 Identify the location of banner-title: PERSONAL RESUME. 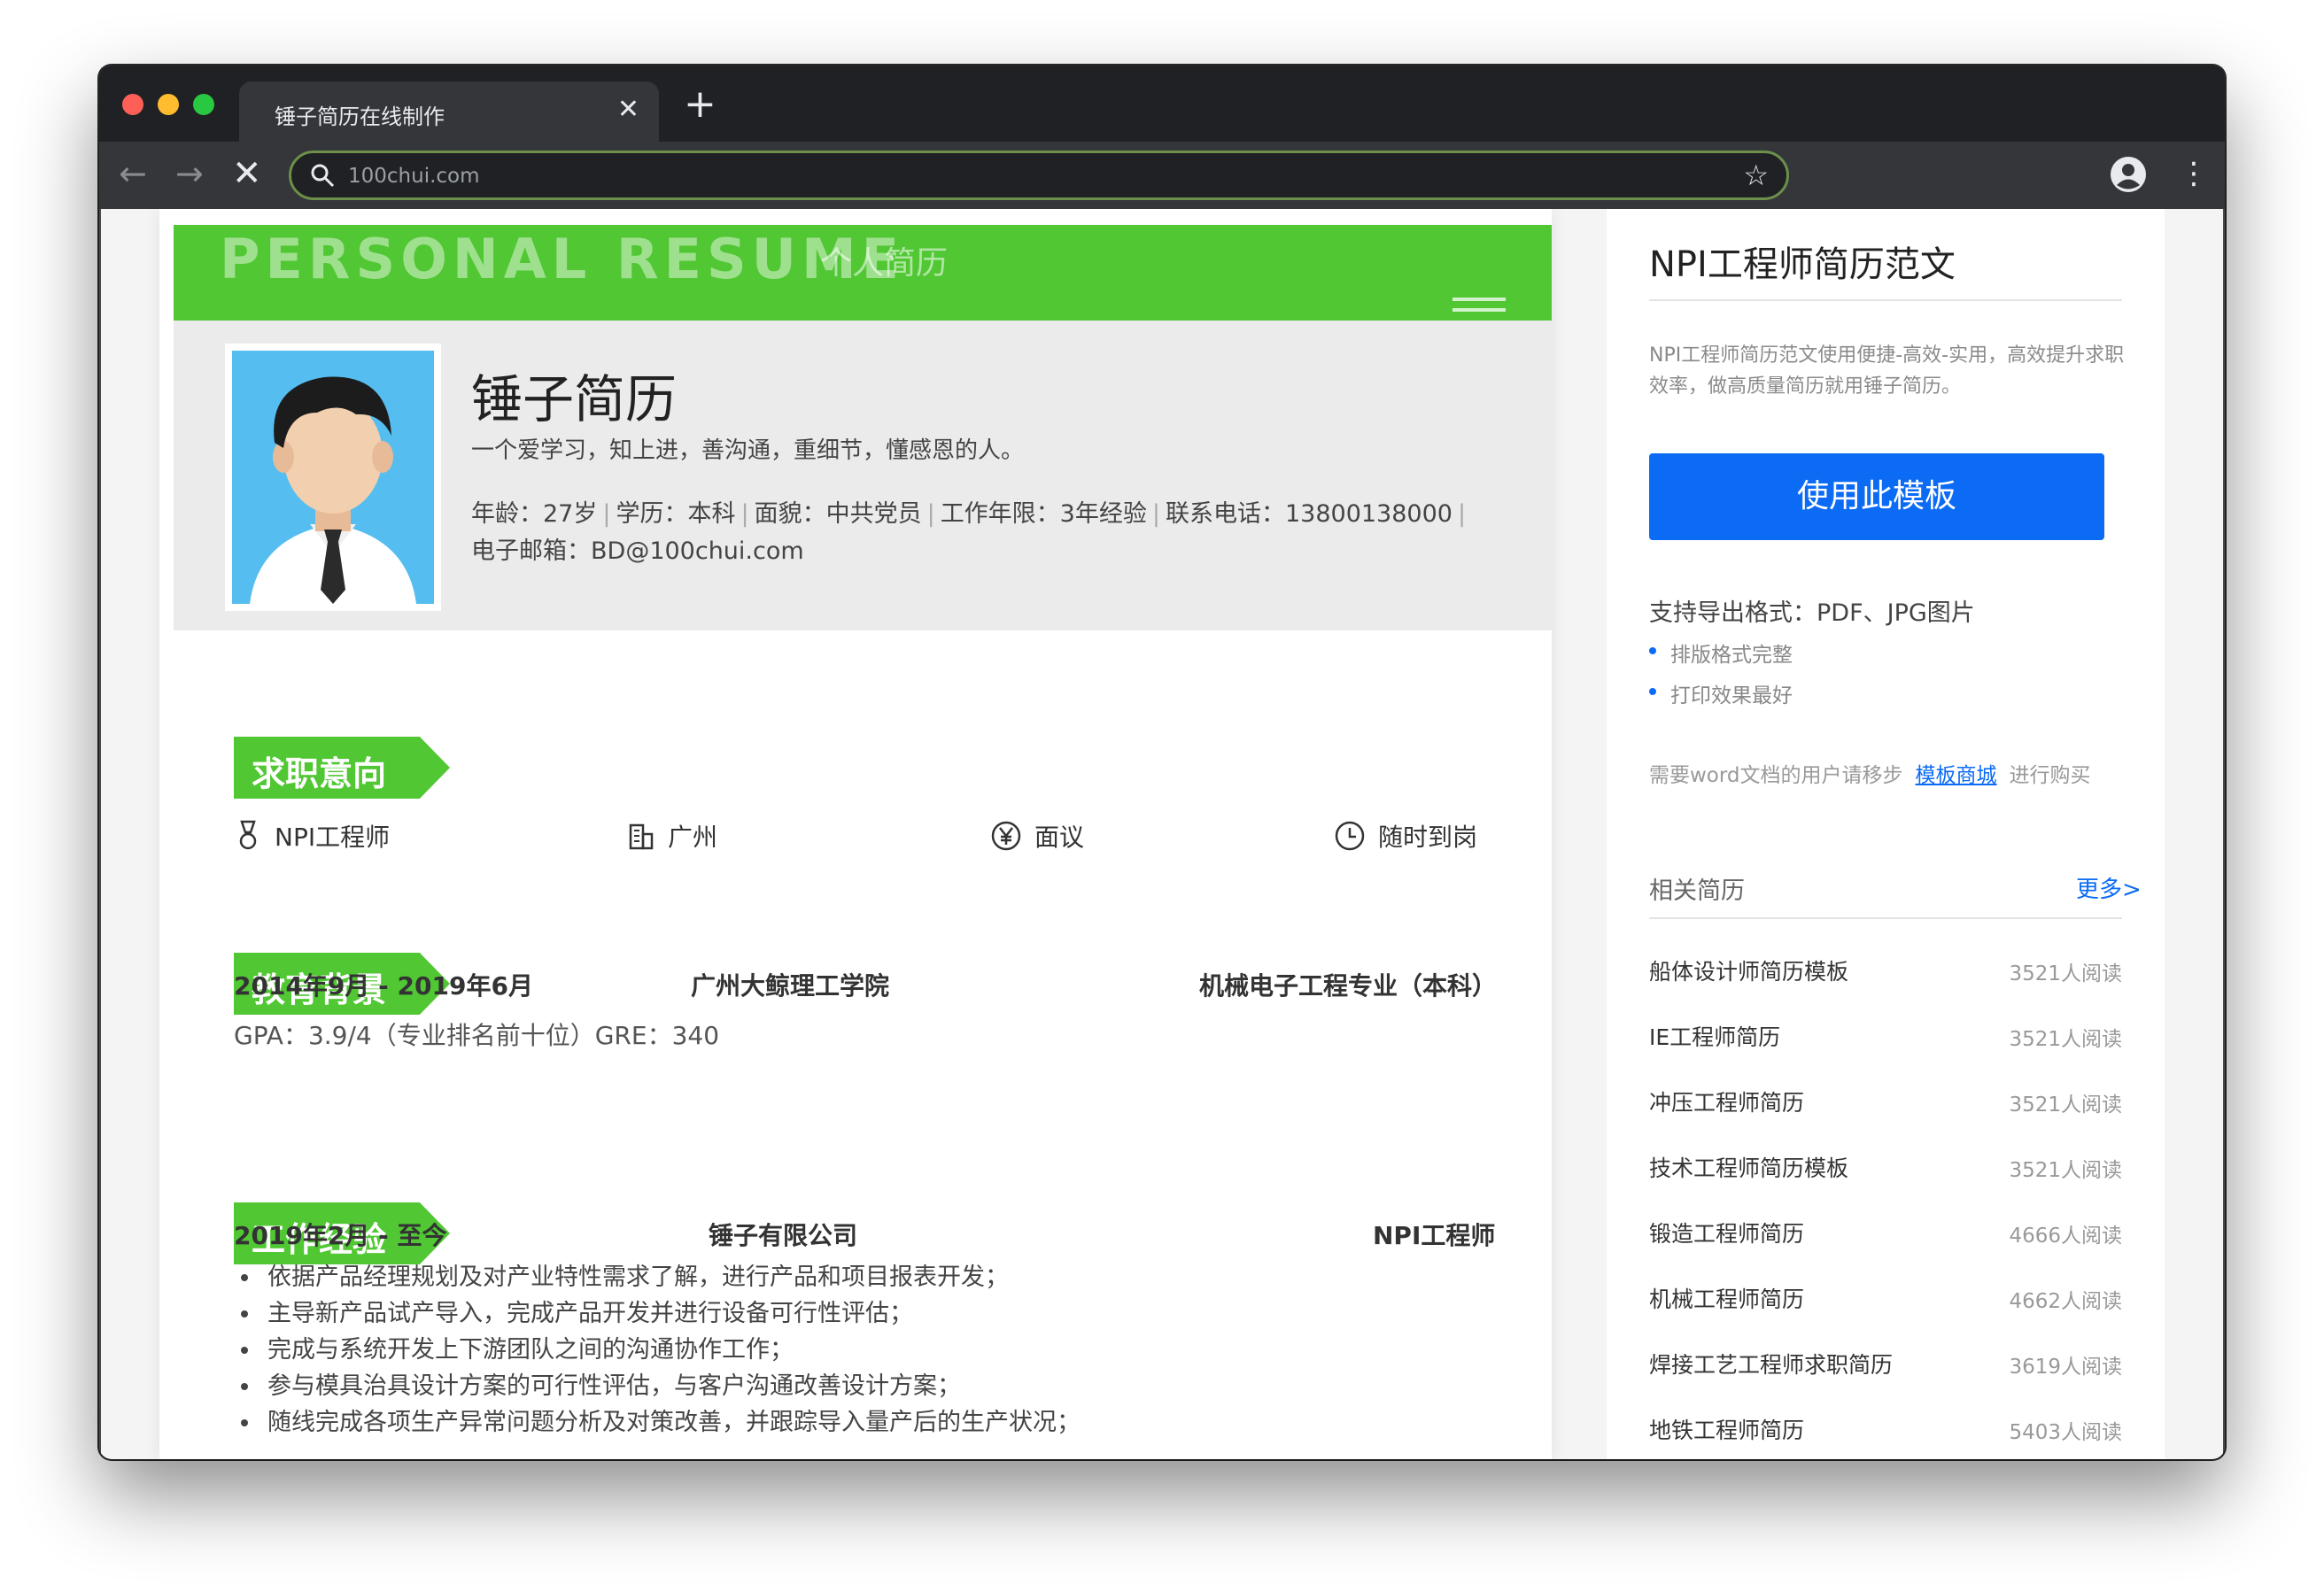
(562, 259).